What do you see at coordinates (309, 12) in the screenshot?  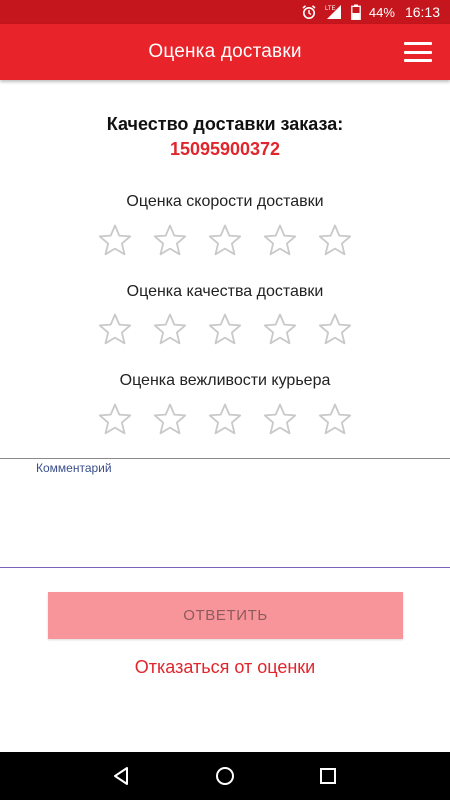 I see `alarm-icon` at bounding box center [309, 12].